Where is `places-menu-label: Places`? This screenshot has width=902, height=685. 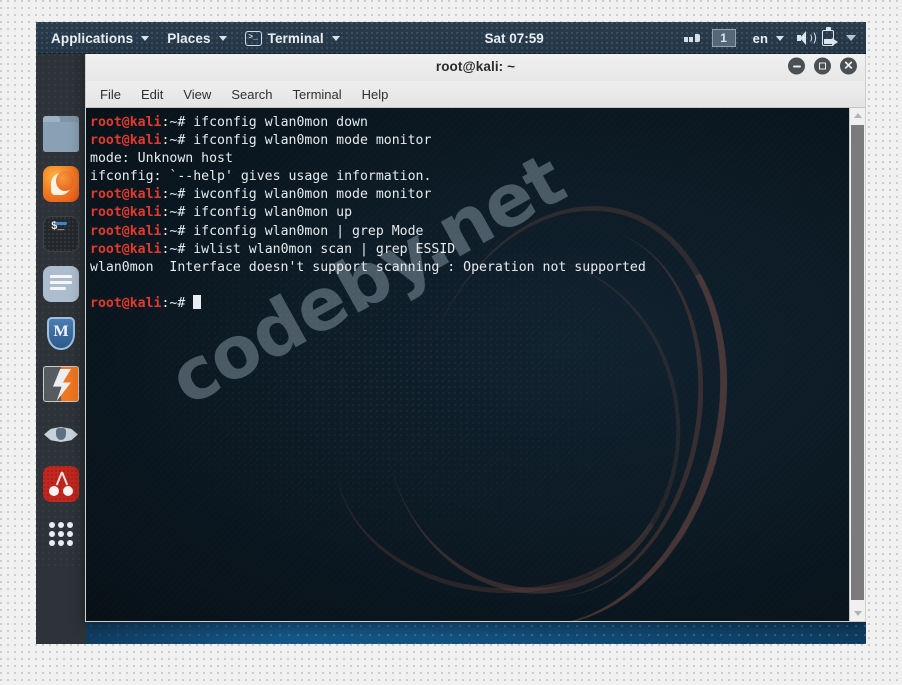 places-menu-label: Places is located at coordinates (189, 38).